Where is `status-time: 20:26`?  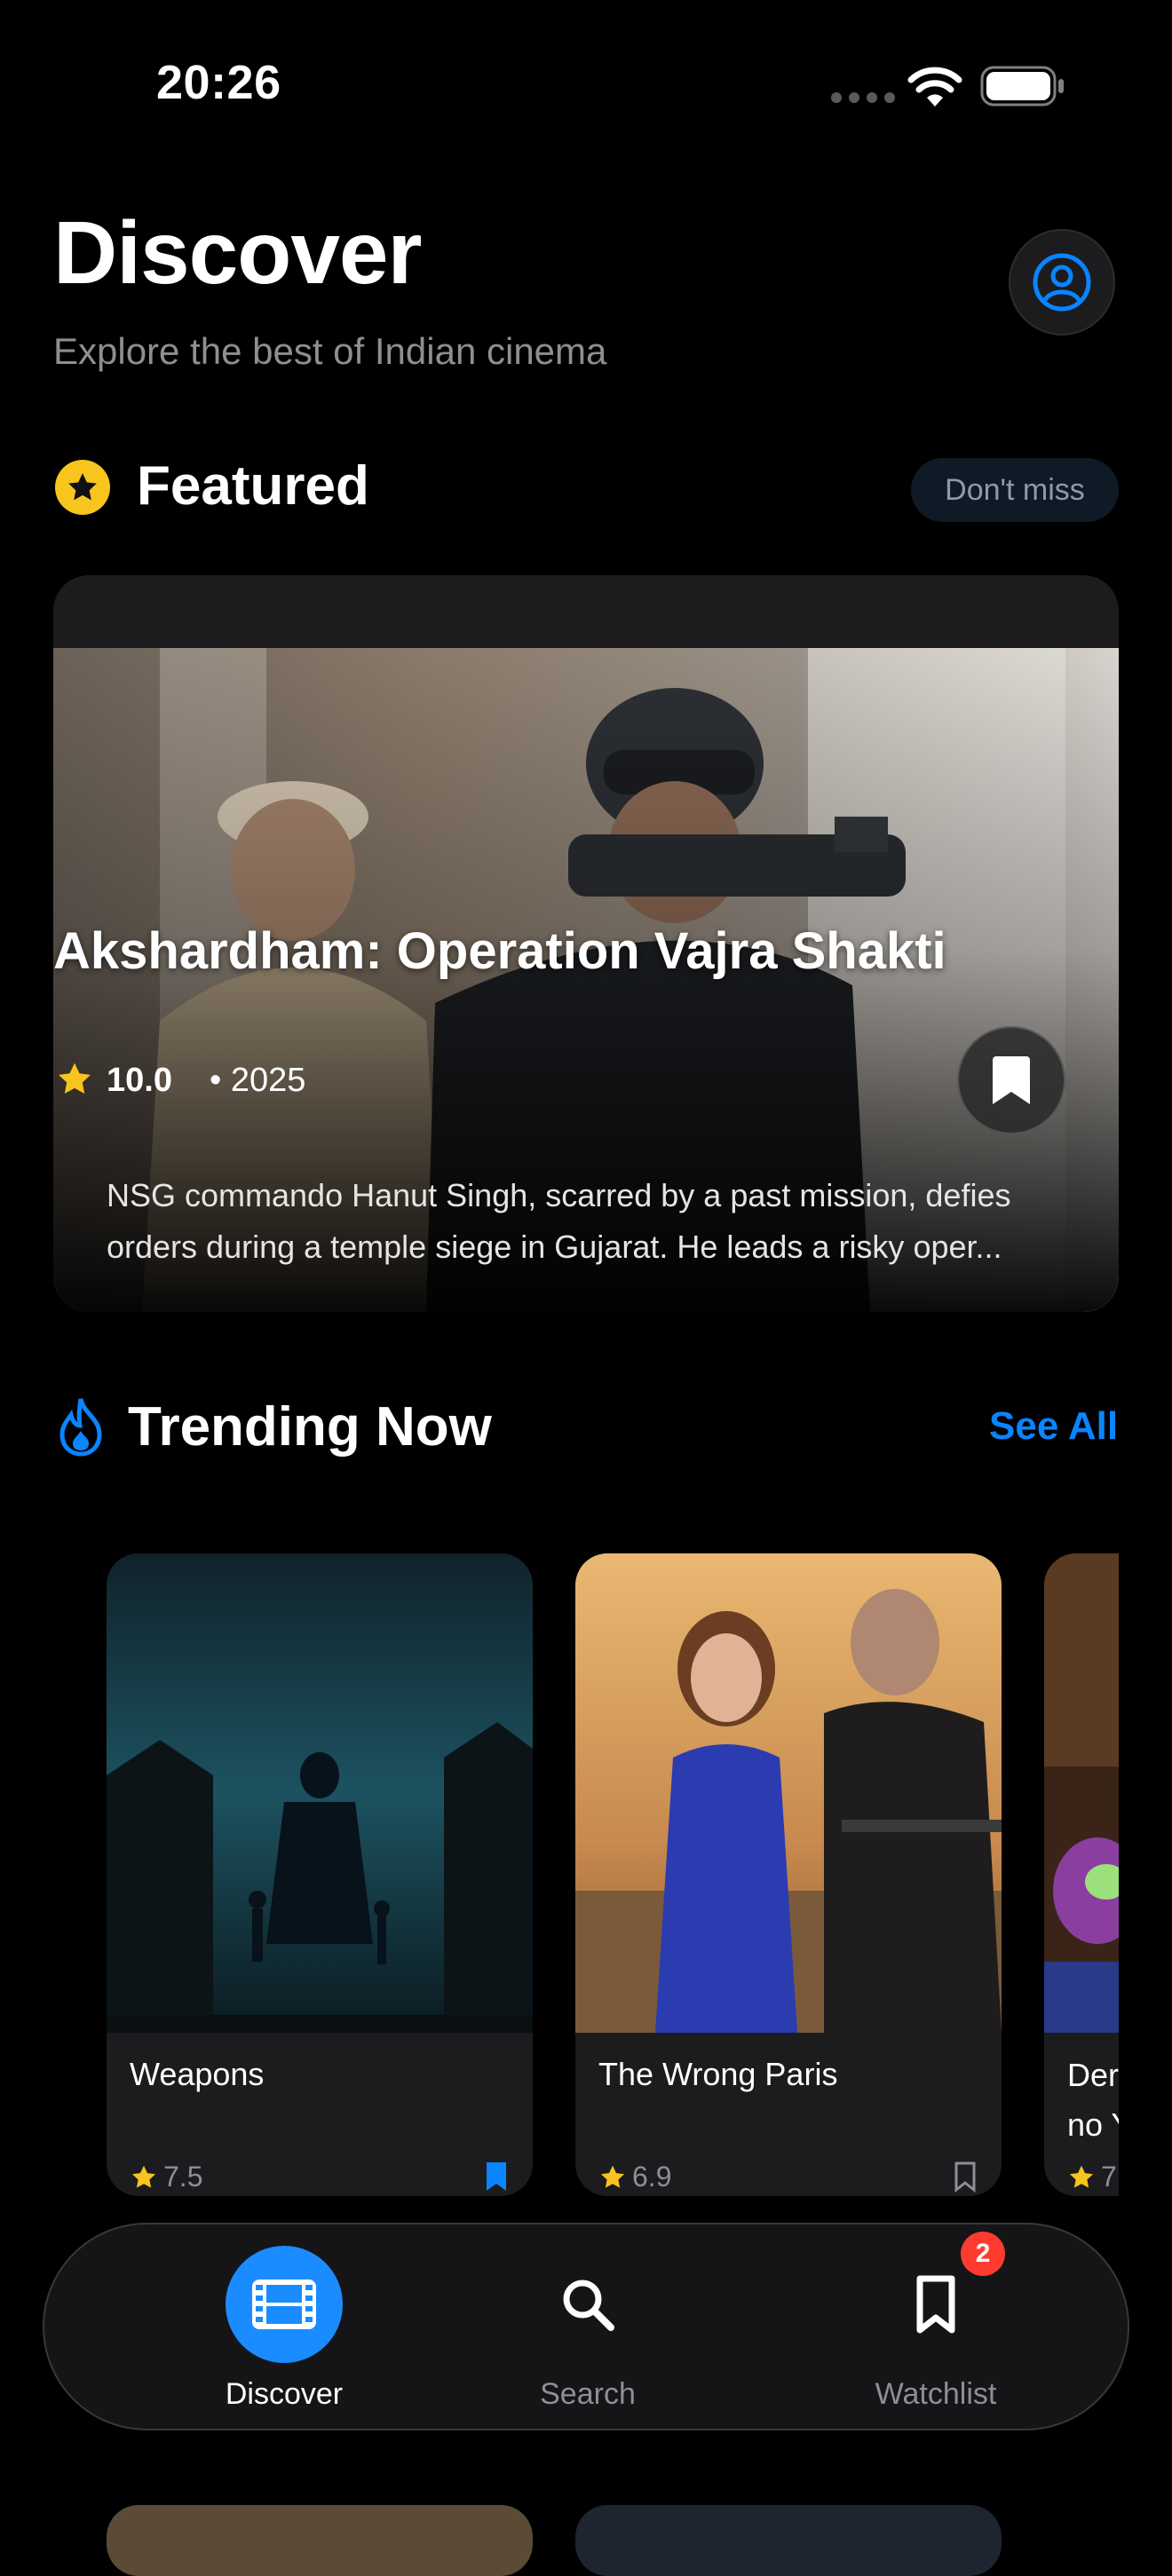 status-time: 20:26 is located at coordinates (219, 82).